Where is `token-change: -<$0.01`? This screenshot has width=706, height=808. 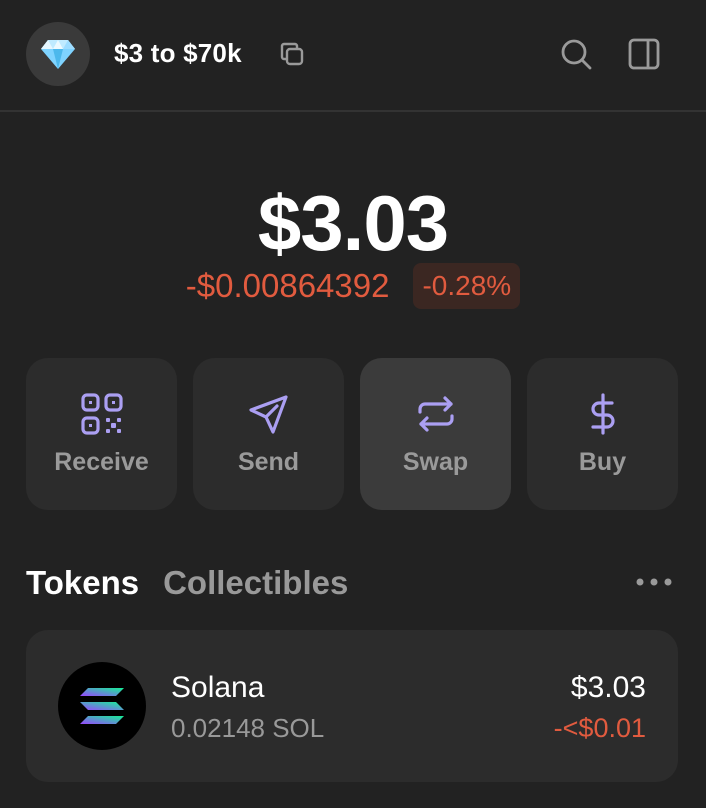 token-change: -<$0.01 is located at coordinates (599, 728).